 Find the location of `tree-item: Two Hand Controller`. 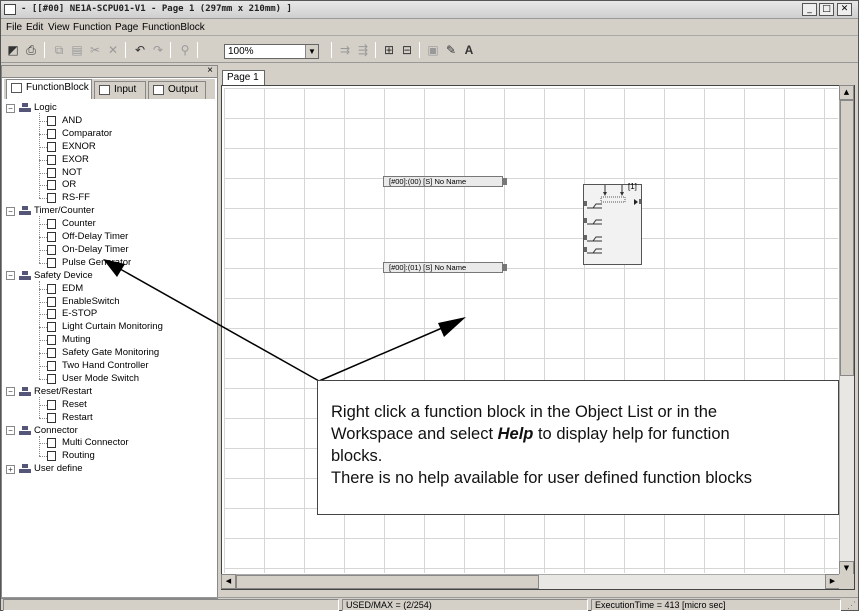

tree-item: Two Hand Controller is located at coordinates (105, 366).